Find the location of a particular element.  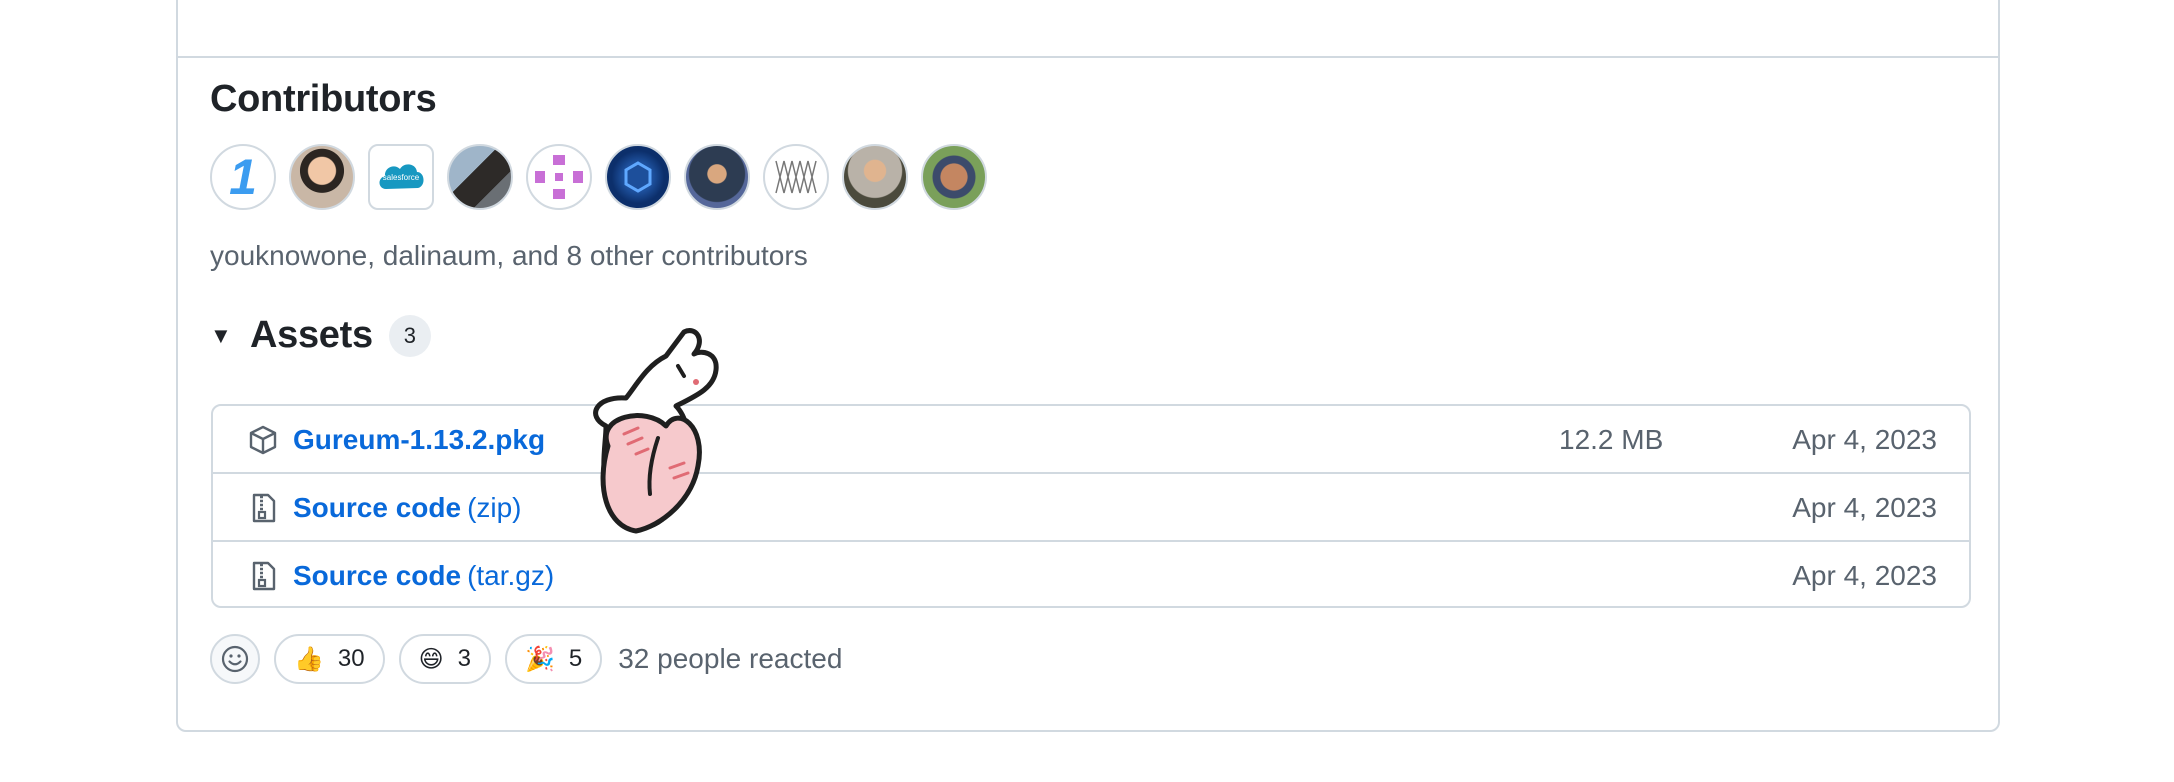

identicon-icon is located at coordinates (559, 177).